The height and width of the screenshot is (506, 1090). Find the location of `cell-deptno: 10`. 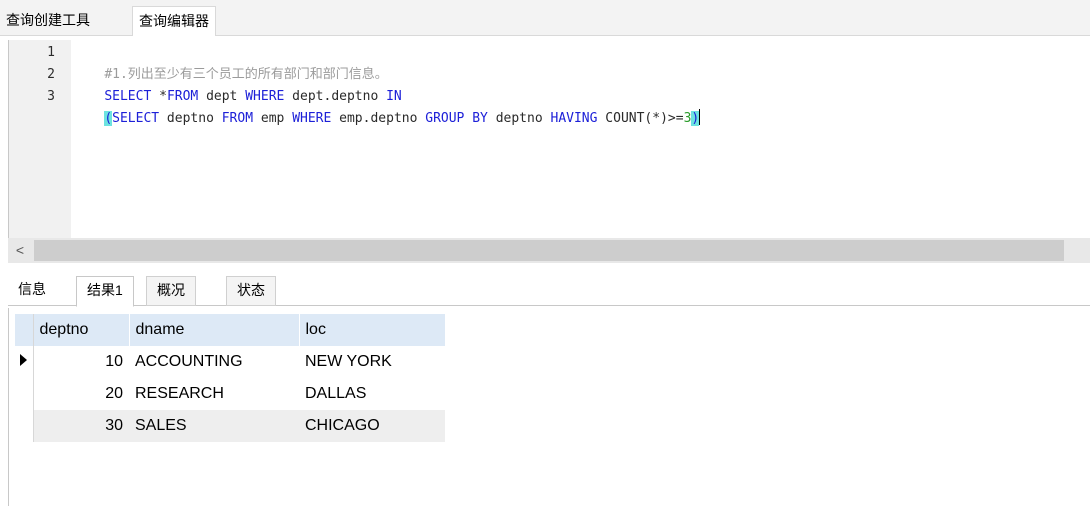

cell-deptno: 10 is located at coordinates (81, 362).